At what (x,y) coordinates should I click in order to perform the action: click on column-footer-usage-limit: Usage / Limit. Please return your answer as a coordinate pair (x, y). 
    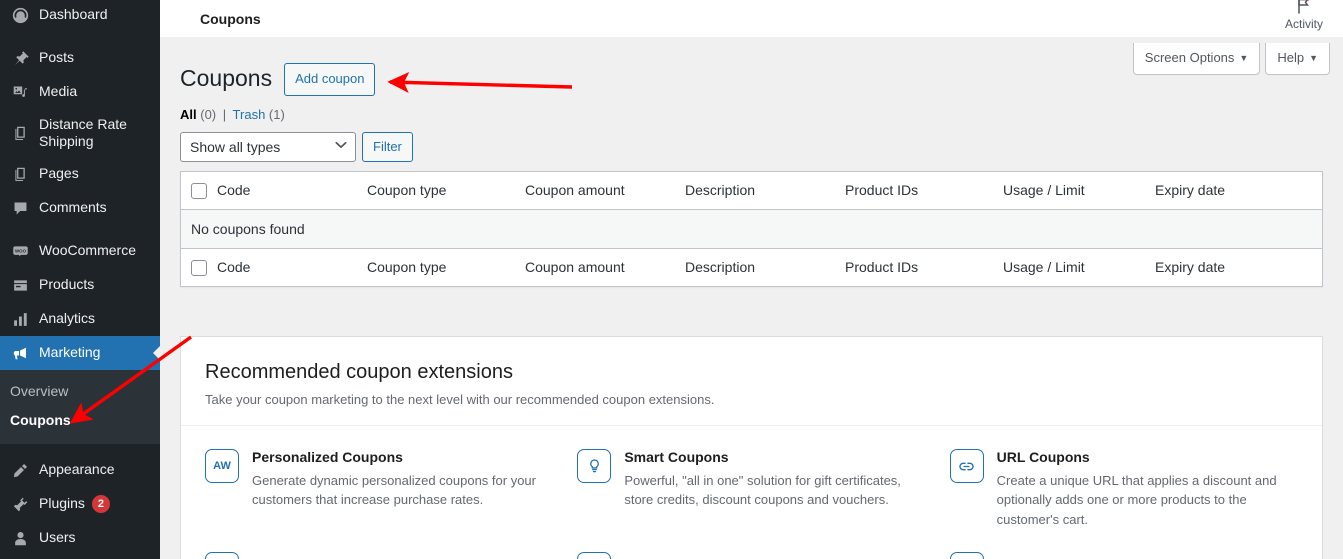
    Looking at the image, I should click on (1079, 266).